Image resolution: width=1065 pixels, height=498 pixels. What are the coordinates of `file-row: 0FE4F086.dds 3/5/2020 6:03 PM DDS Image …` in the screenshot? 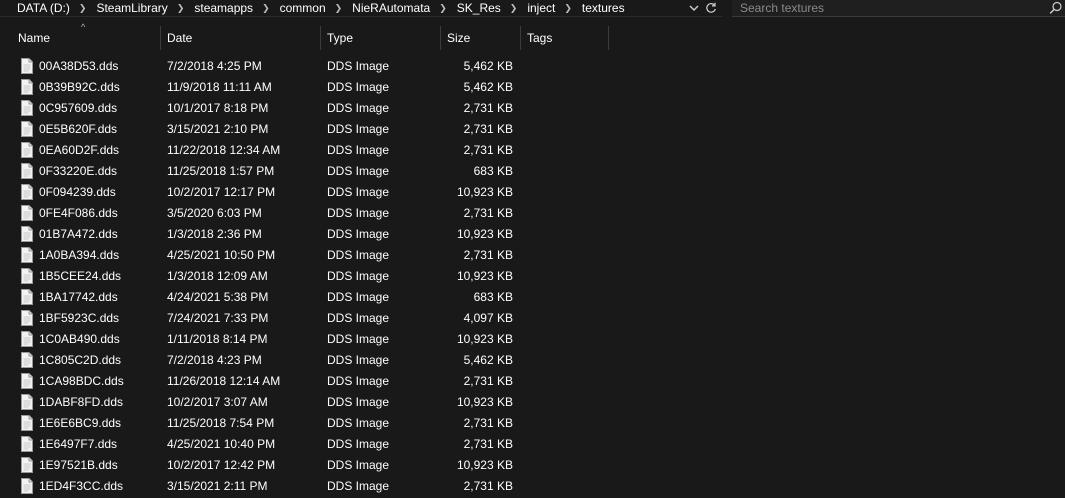 It's located at (532, 213).